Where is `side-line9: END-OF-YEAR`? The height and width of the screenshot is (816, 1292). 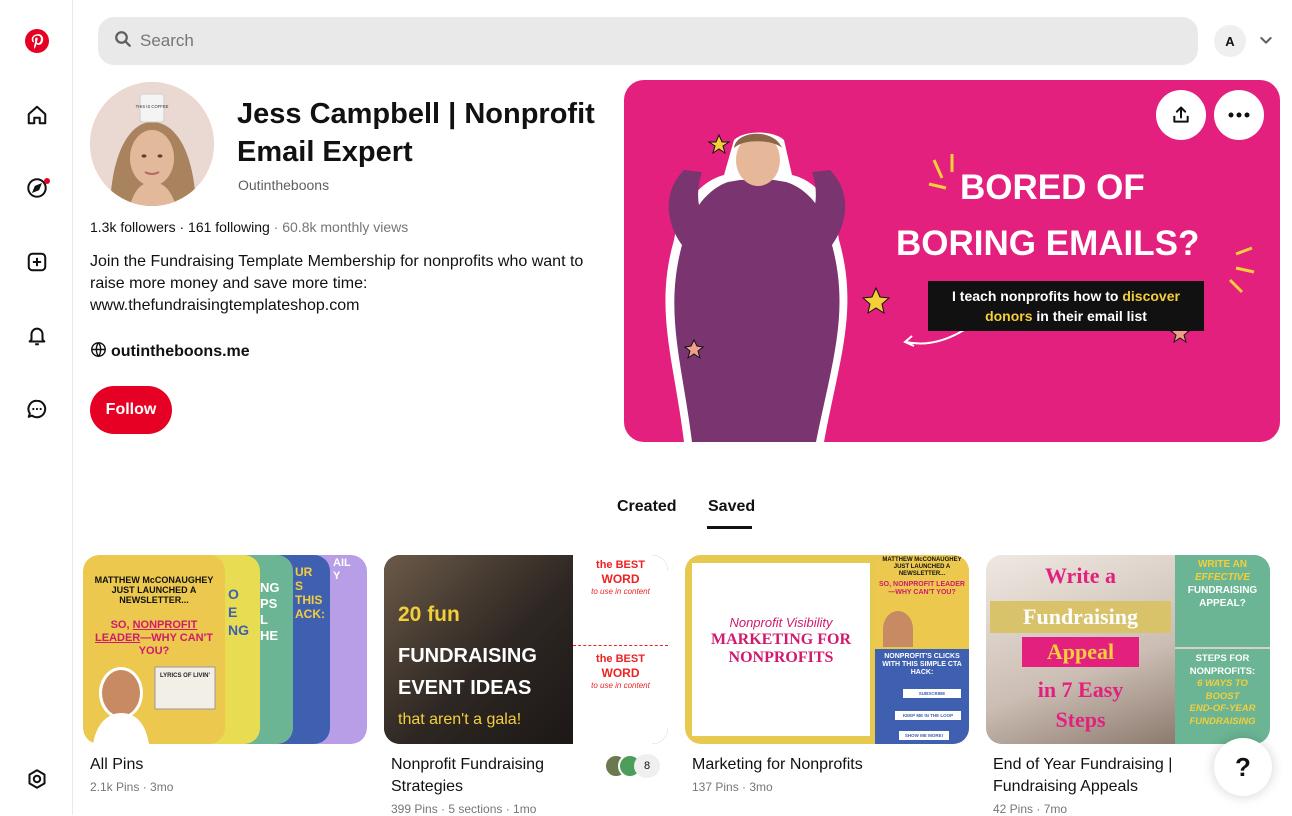 side-line9: END-OF-YEAR is located at coordinates (1222, 708).